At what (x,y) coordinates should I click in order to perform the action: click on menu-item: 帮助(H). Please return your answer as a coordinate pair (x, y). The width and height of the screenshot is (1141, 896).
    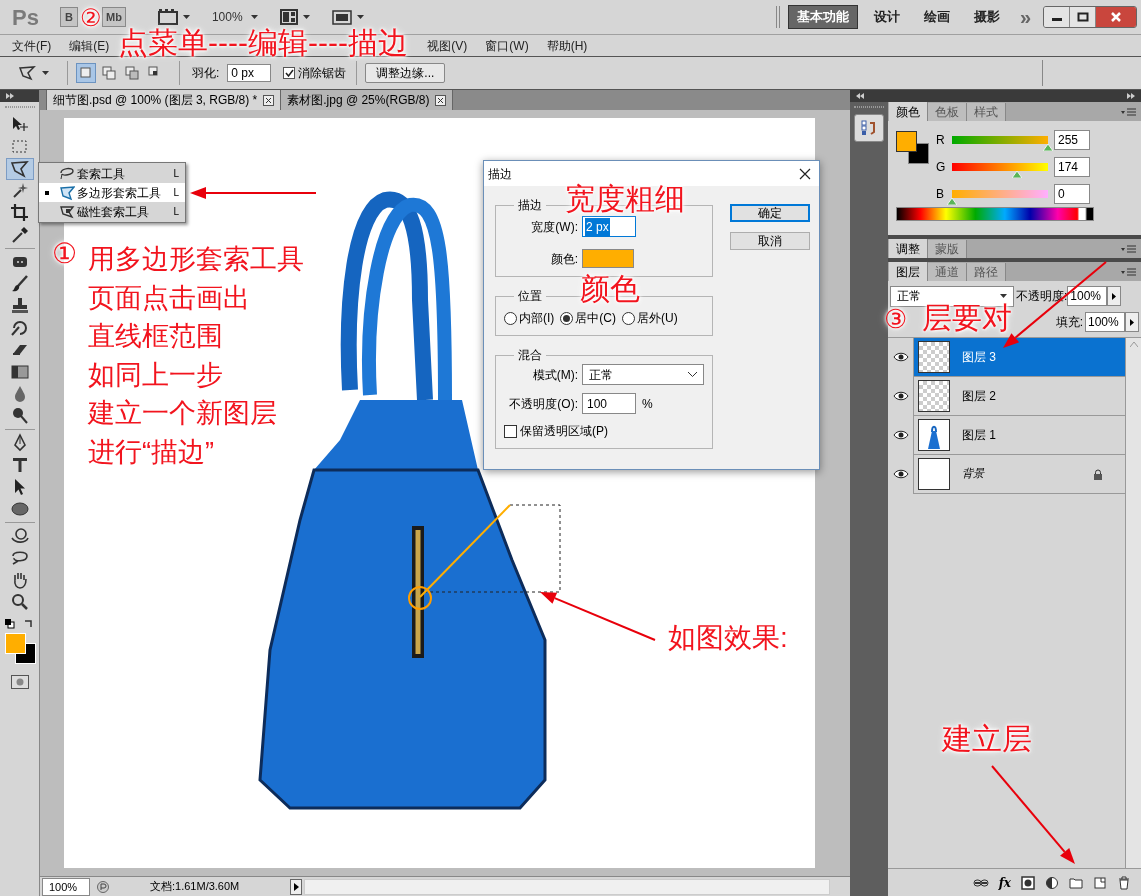
    Looking at the image, I should click on (567, 45).